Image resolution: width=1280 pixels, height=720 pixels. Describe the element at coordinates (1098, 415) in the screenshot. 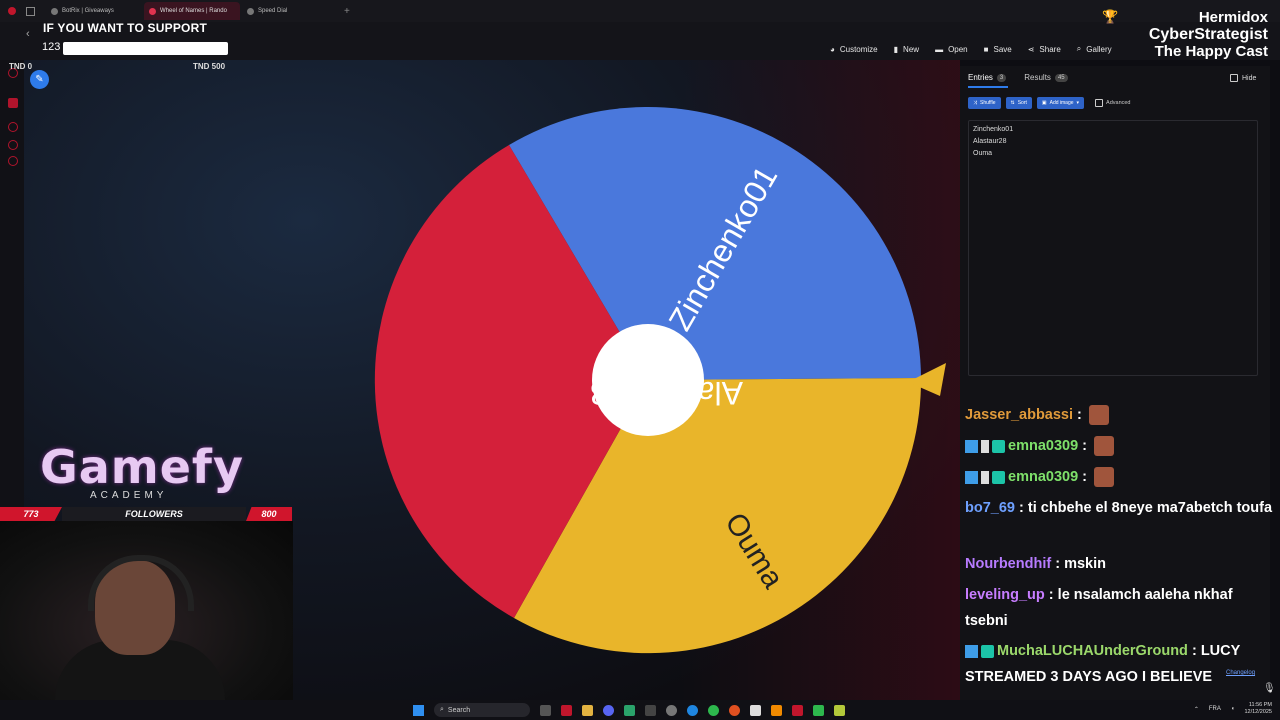

I see `emote-icon` at that location.